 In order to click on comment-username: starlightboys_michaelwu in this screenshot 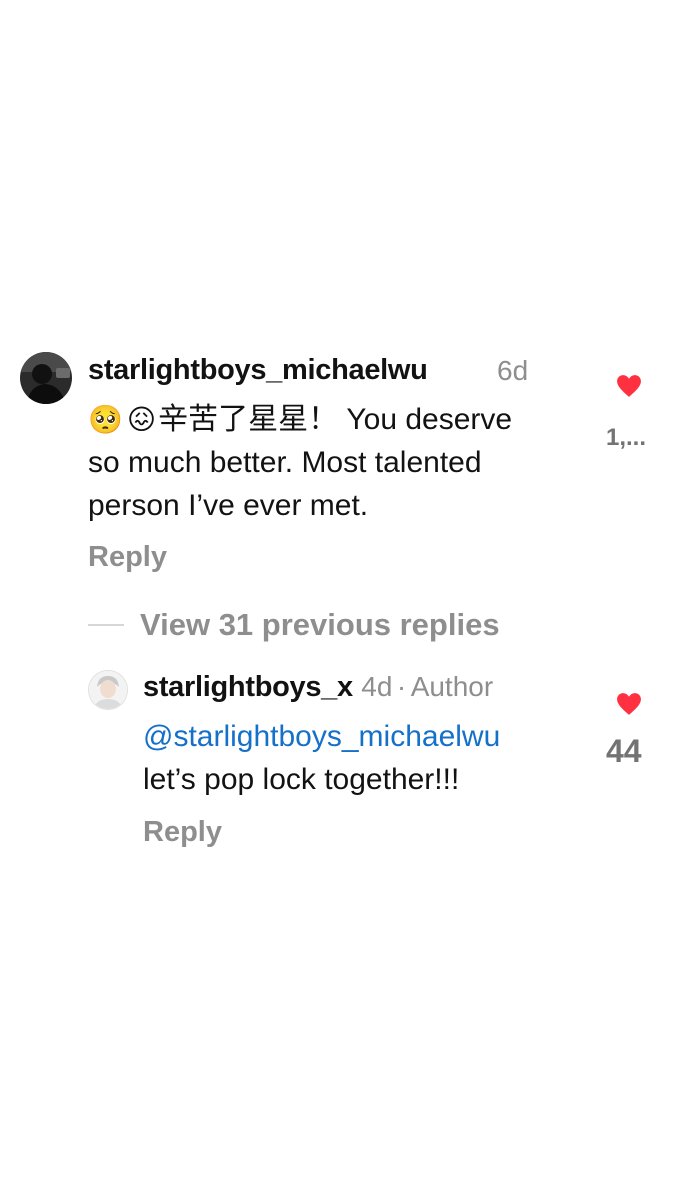, I will do `click(258, 370)`.